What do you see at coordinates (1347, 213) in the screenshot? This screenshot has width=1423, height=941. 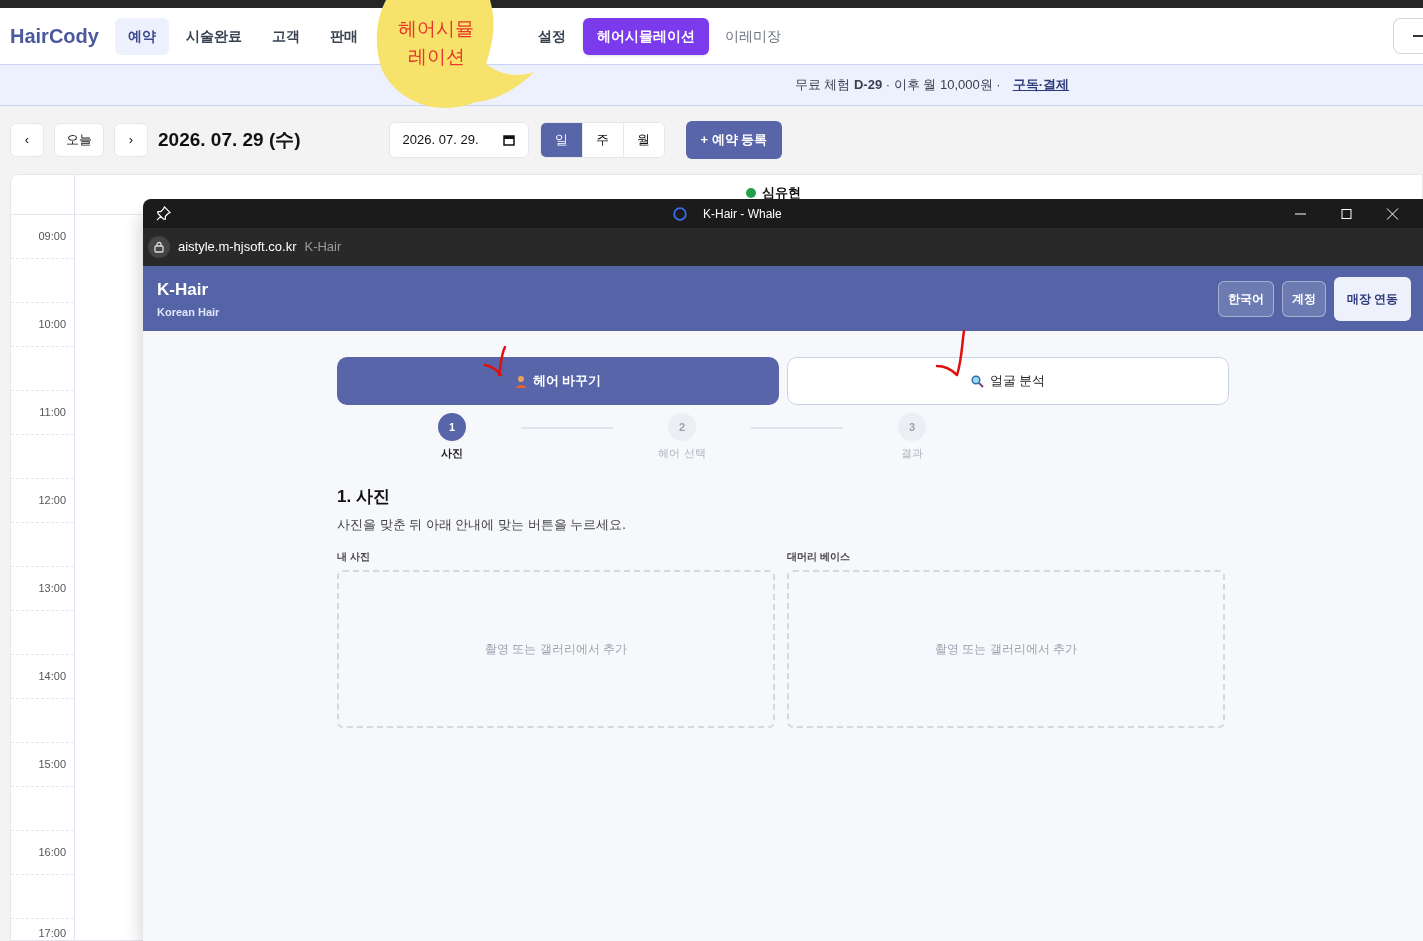 I see `maximize-icon` at bounding box center [1347, 213].